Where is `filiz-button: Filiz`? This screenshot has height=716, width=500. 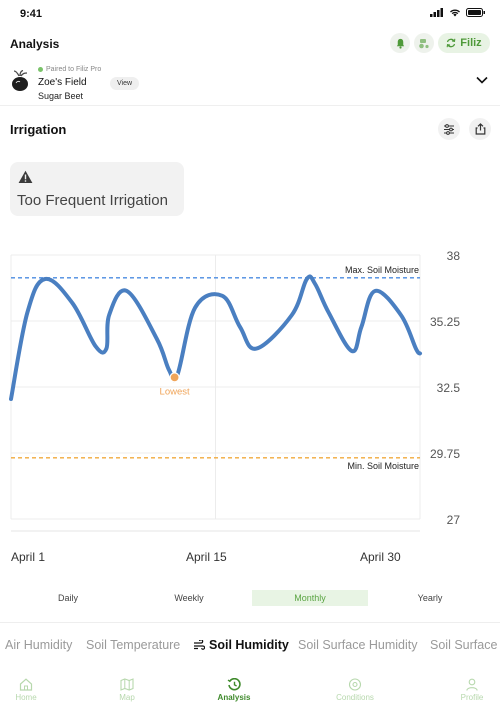
filiz-button: Filiz is located at coordinates (464, 43).